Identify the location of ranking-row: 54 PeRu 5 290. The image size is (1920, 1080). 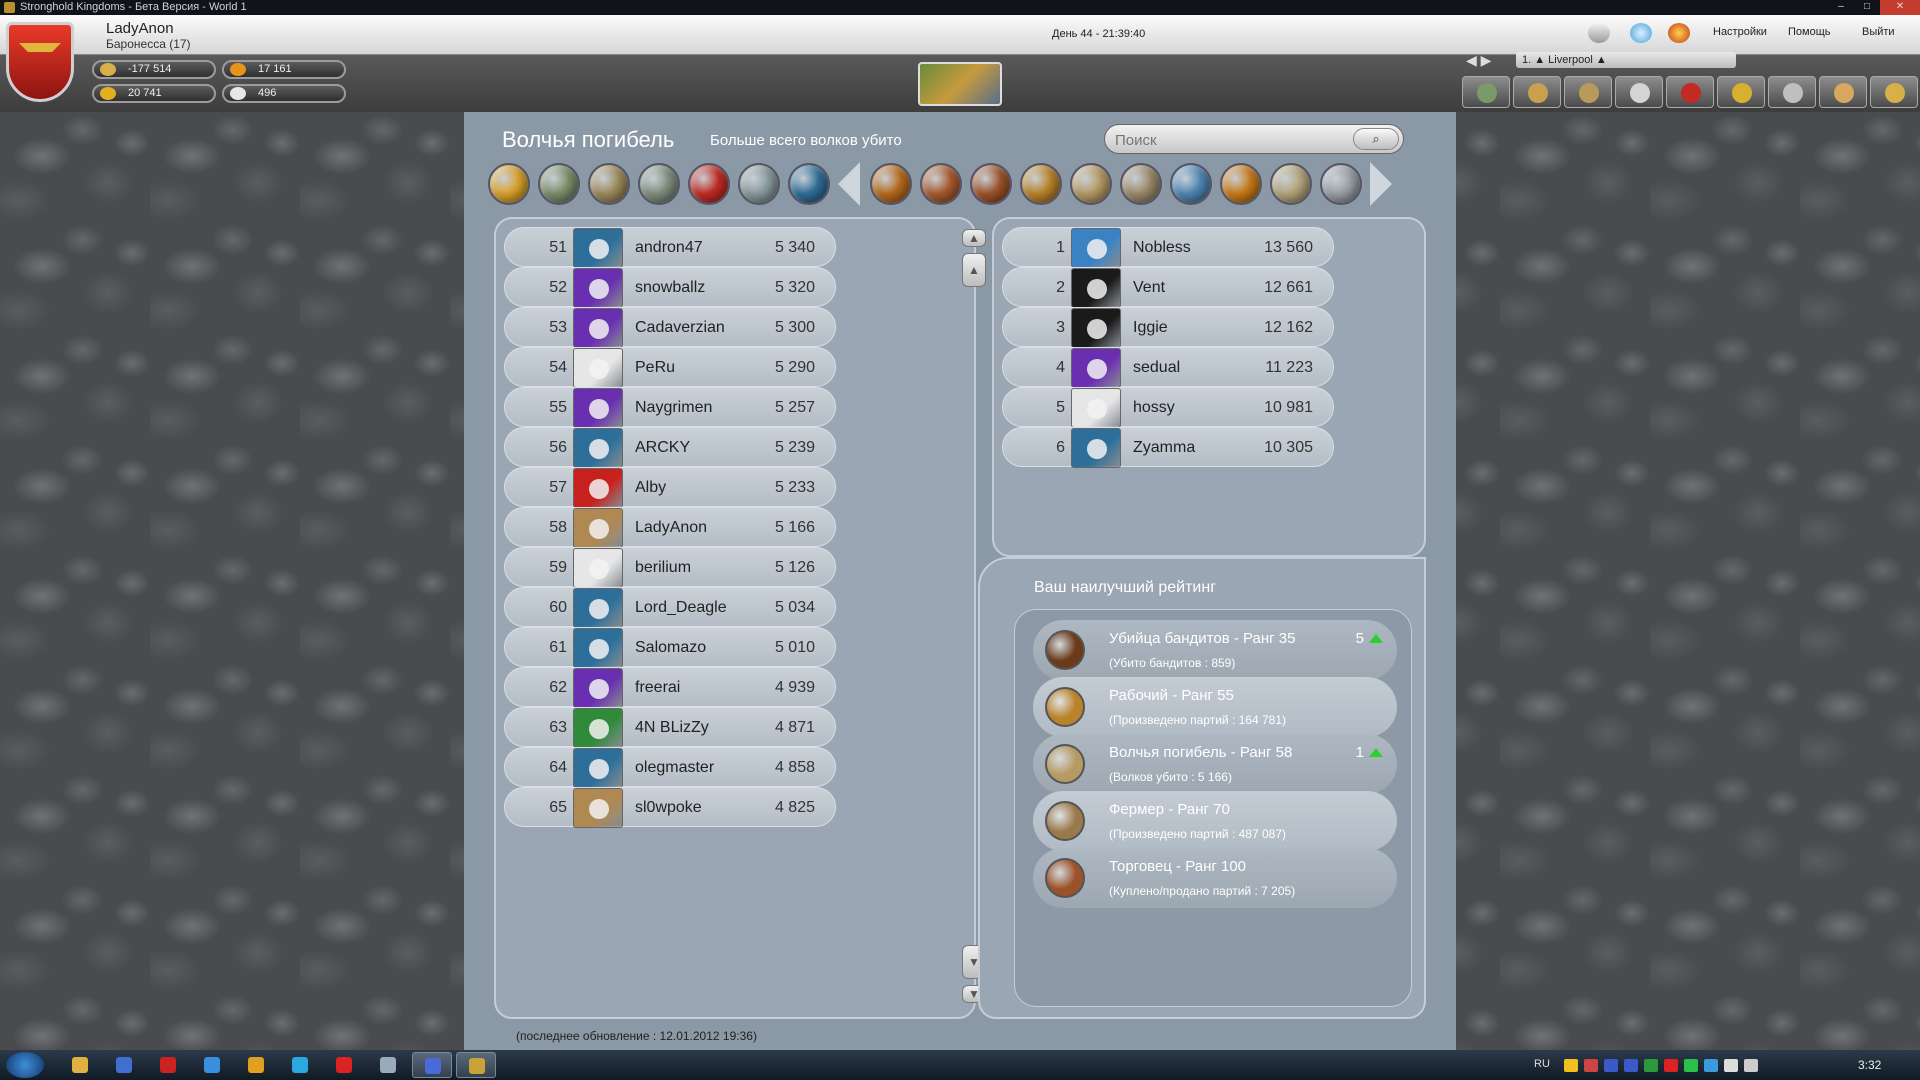
(670, 367).